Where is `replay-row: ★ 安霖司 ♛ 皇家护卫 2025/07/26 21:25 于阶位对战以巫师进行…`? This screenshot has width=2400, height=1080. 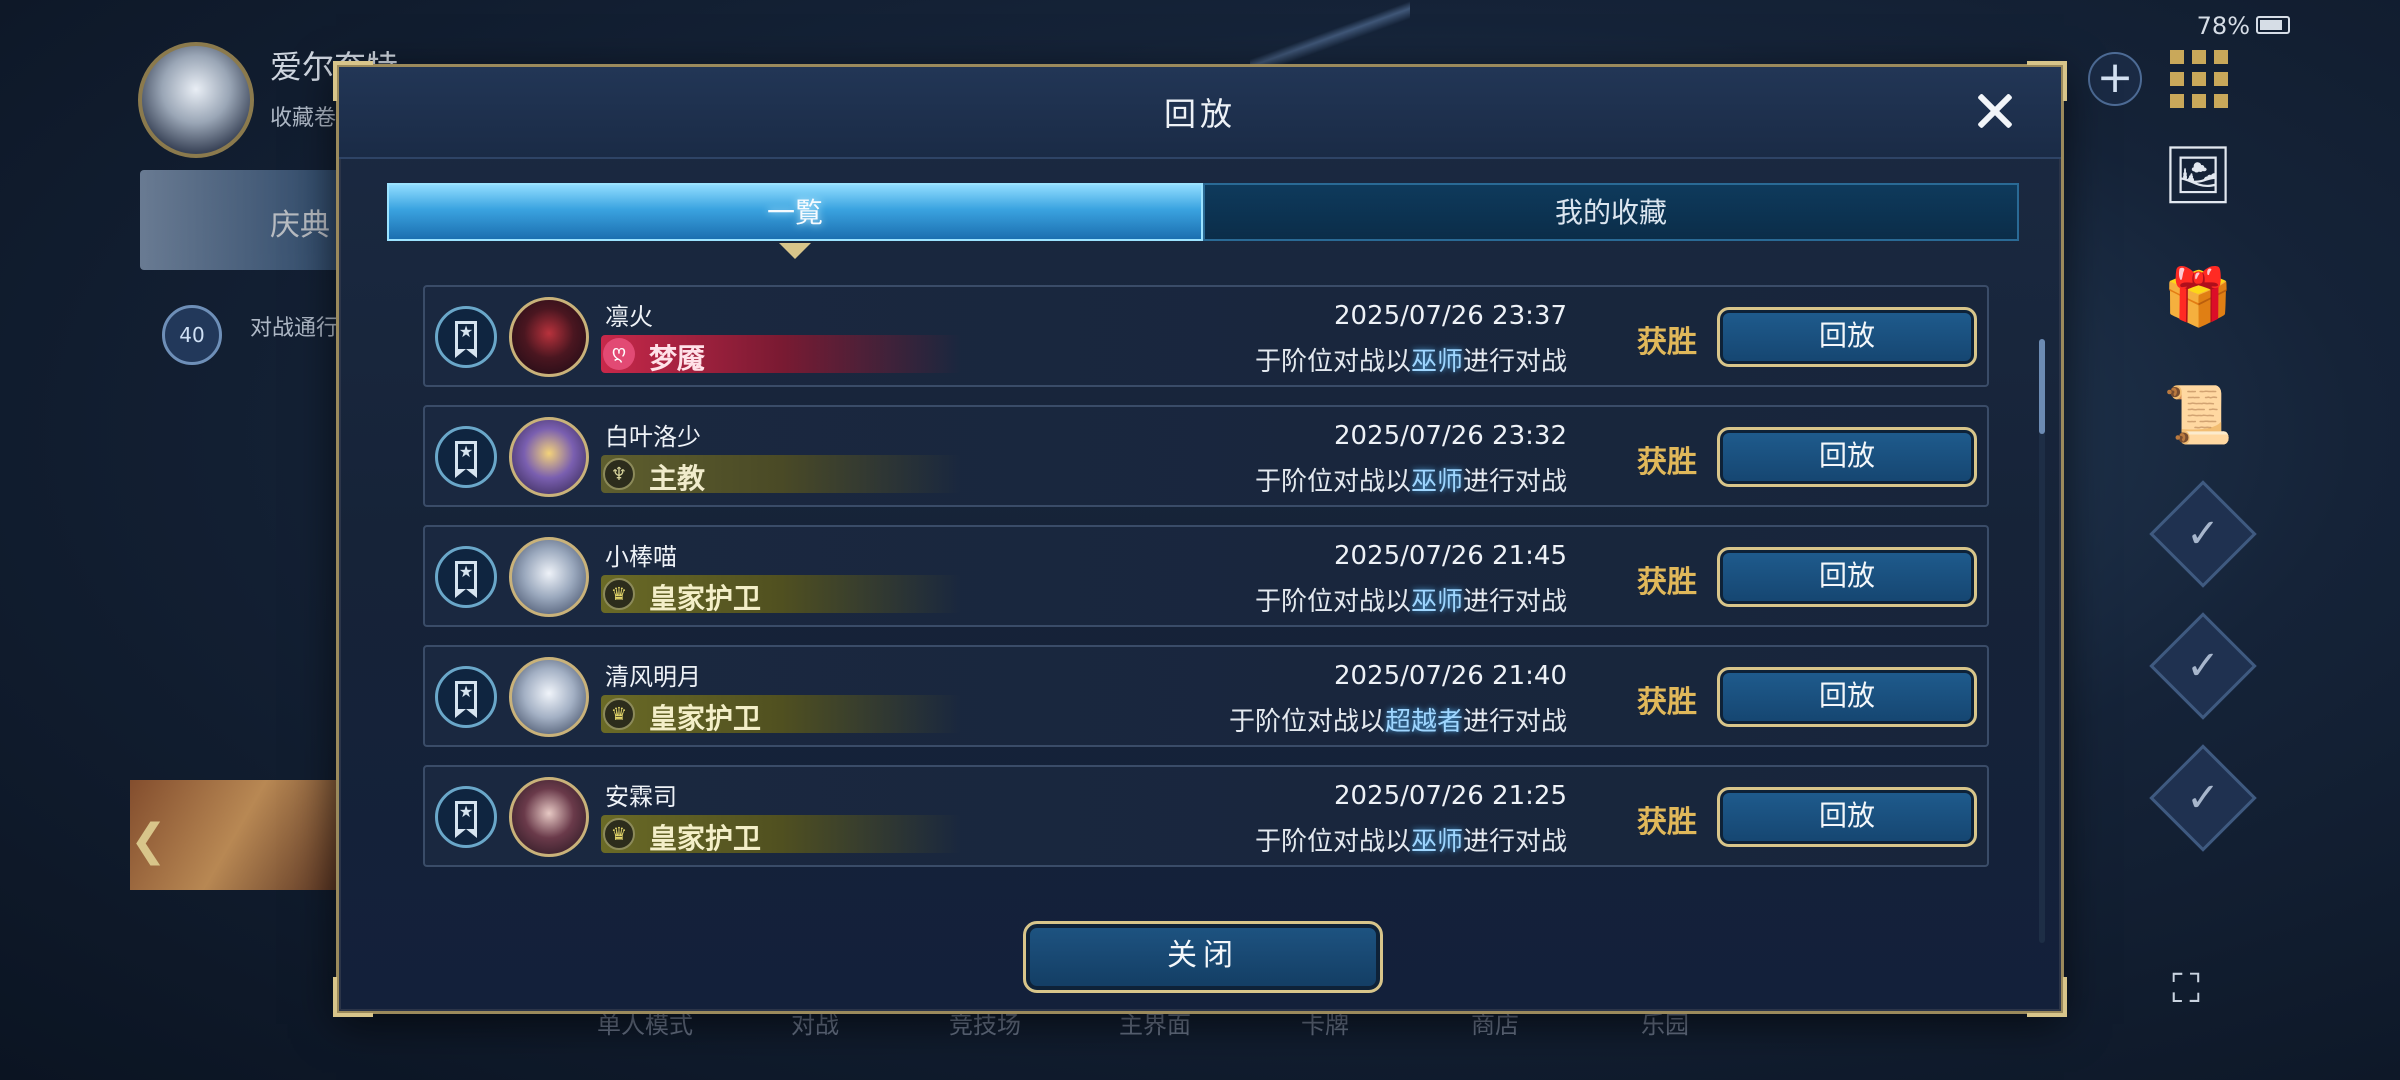
replay-row: ★ 安霖司 ♛ 皇家护卫 2025/07/26 21:25 于阶位对战以巫师进行… is located at coordinates (1206, 816).